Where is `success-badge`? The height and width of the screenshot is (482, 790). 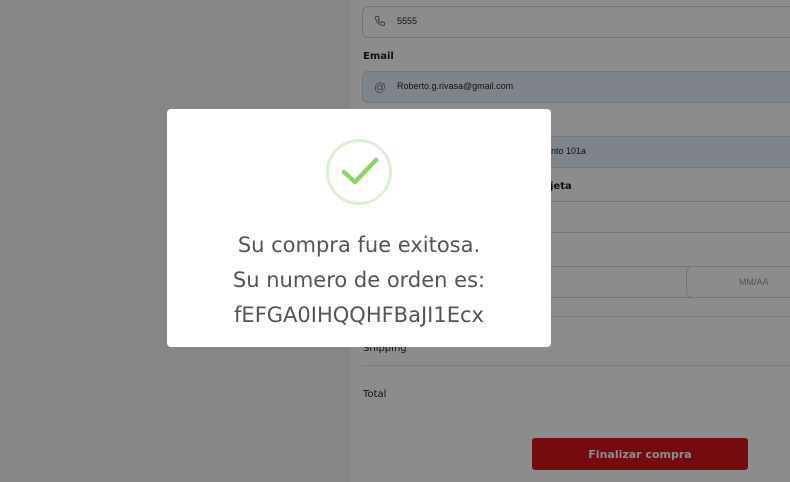
success-badge is located at coordinates (359, 172).